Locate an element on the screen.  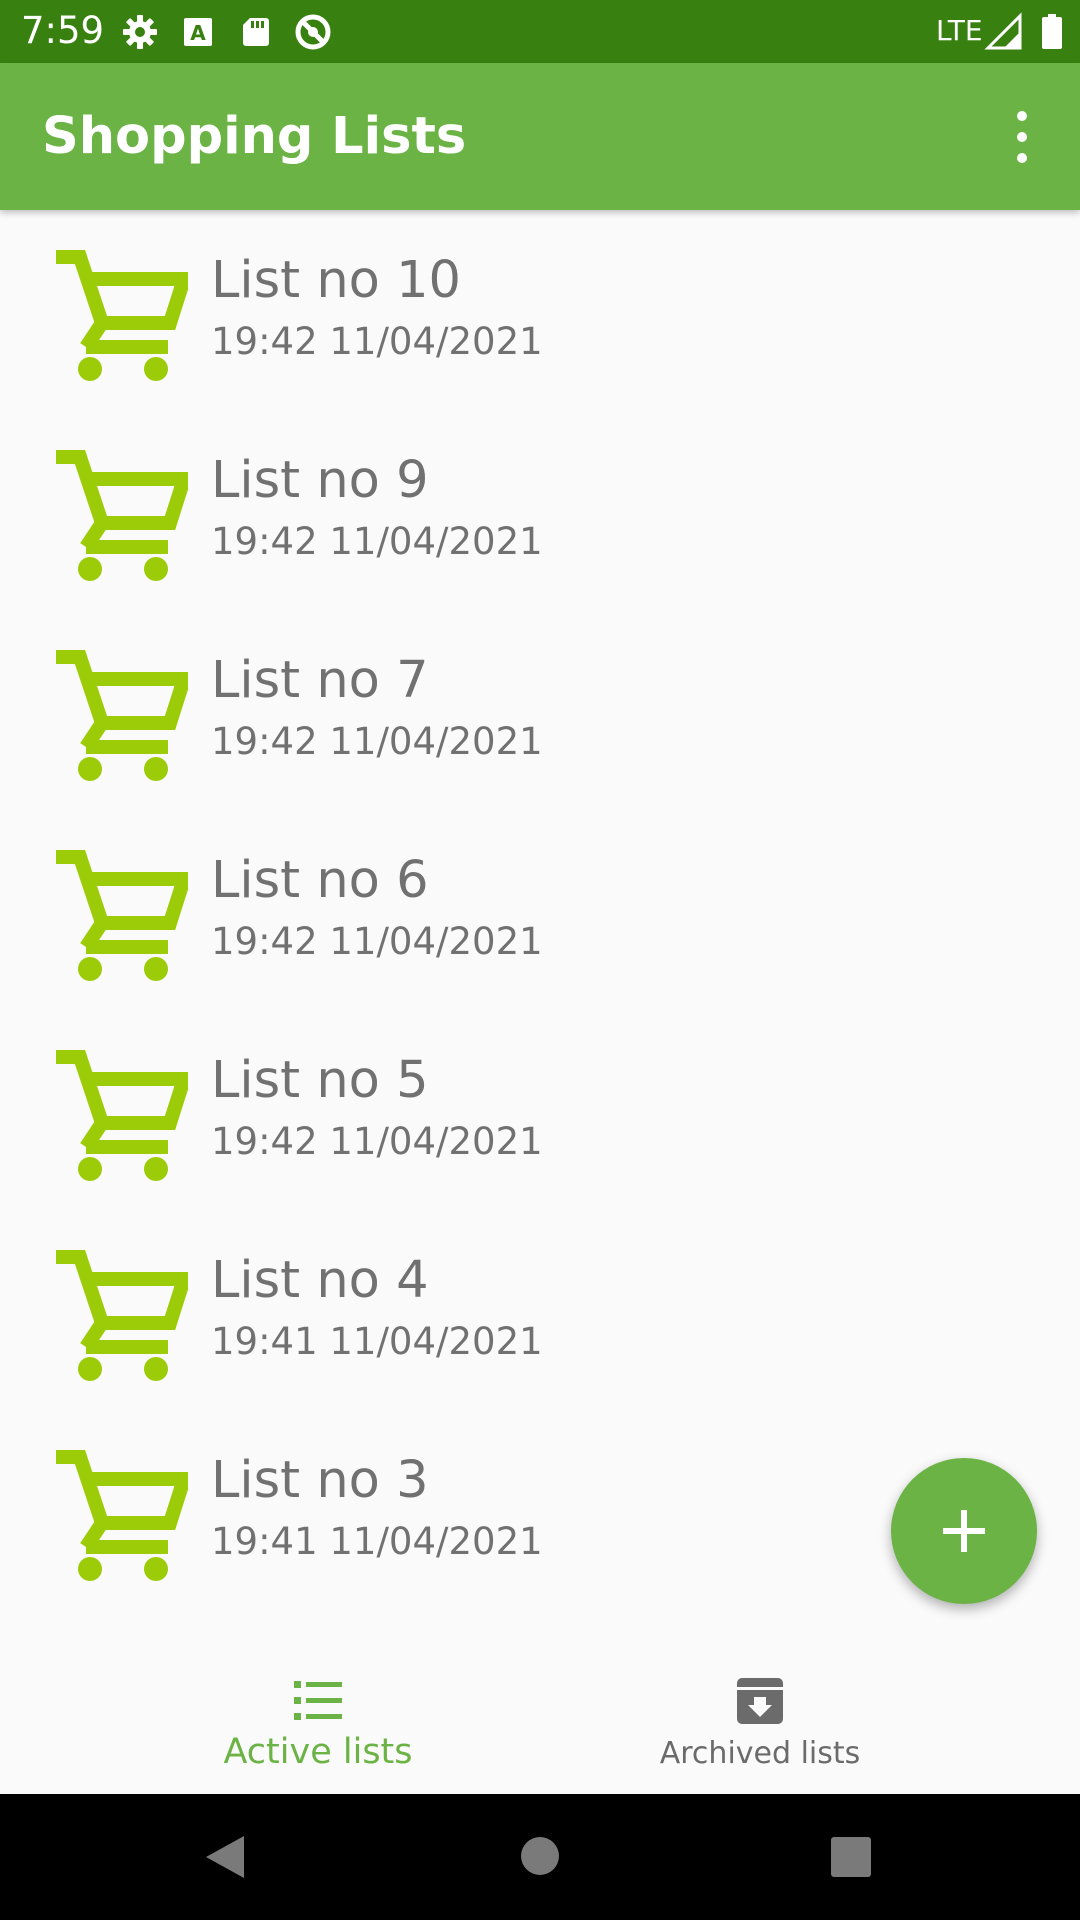
list-name: List no 9 is located at coordinates (320, 480).